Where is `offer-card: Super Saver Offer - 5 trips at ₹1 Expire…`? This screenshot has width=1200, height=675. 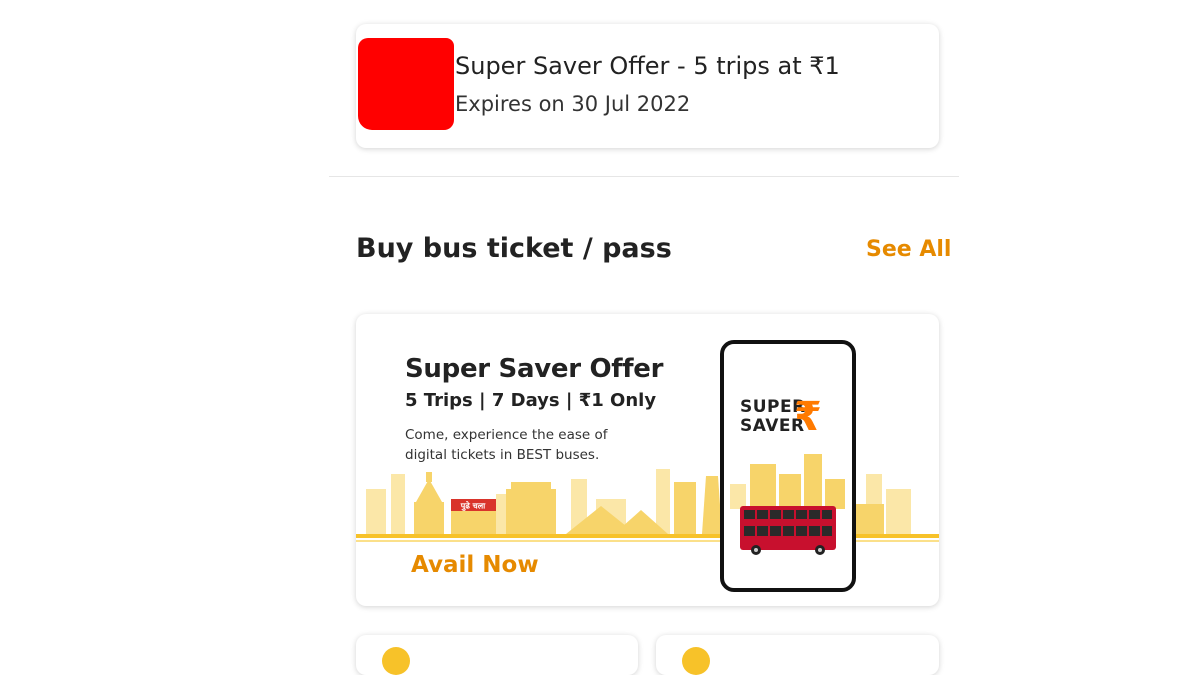 offer-card: Super Saver Offer - 5 trips at ₹1 Expire… is located at coordinates (647, 86).